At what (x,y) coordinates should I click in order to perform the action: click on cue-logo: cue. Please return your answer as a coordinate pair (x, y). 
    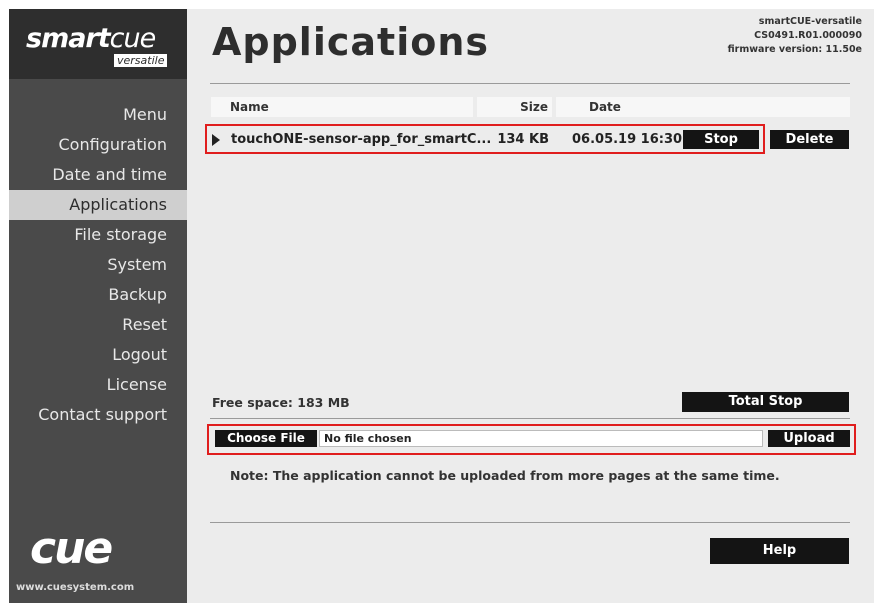
    Looking at the image, I should click on (71, 548).